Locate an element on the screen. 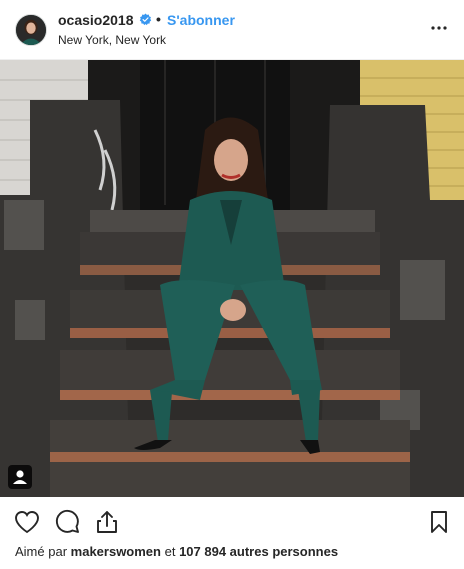  more-options-icon is located at coordinates (439, 28).